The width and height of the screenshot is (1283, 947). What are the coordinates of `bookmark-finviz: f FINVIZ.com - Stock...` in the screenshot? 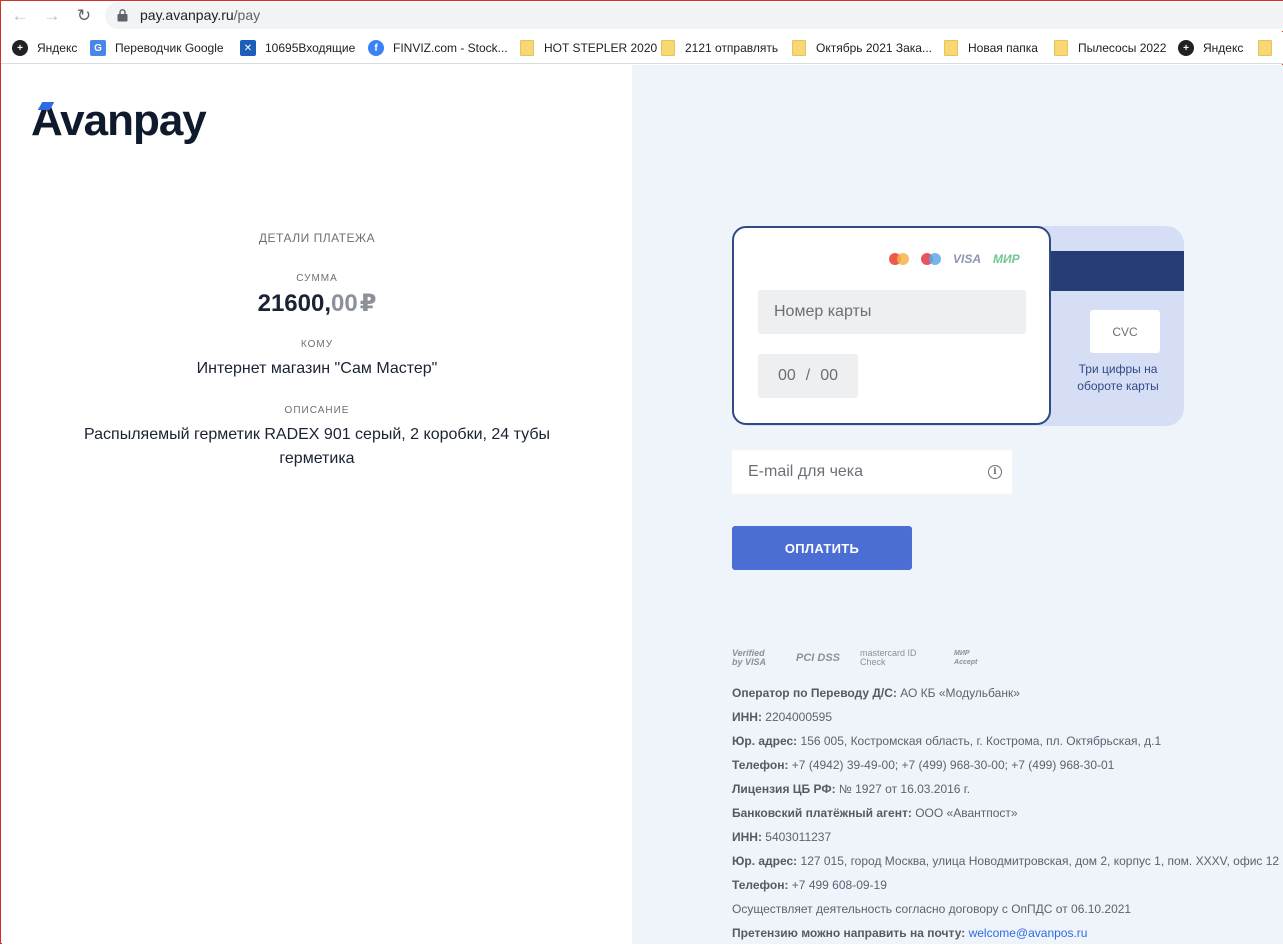 It's located at (438, 48).